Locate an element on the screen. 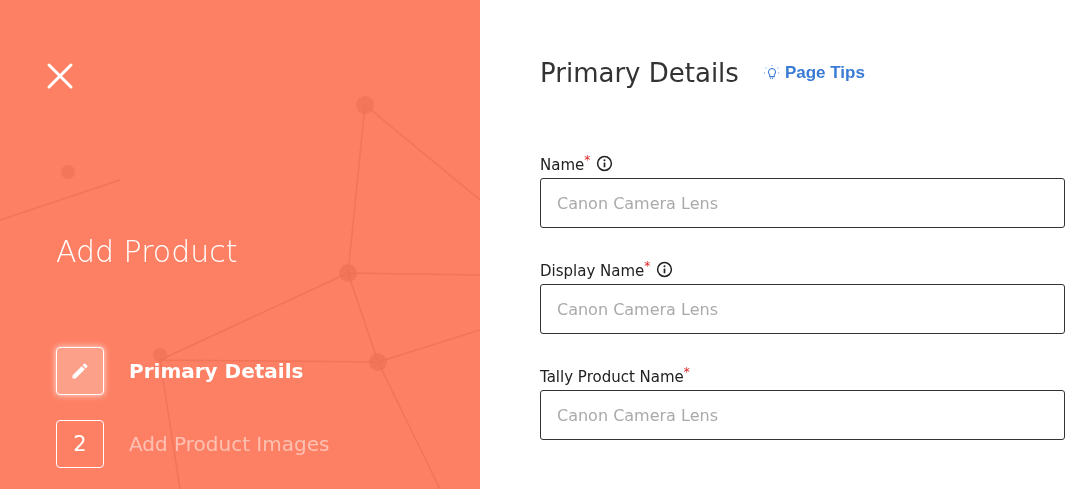  field-label: Name$^{*}$ is located at coordinates (565, 163).